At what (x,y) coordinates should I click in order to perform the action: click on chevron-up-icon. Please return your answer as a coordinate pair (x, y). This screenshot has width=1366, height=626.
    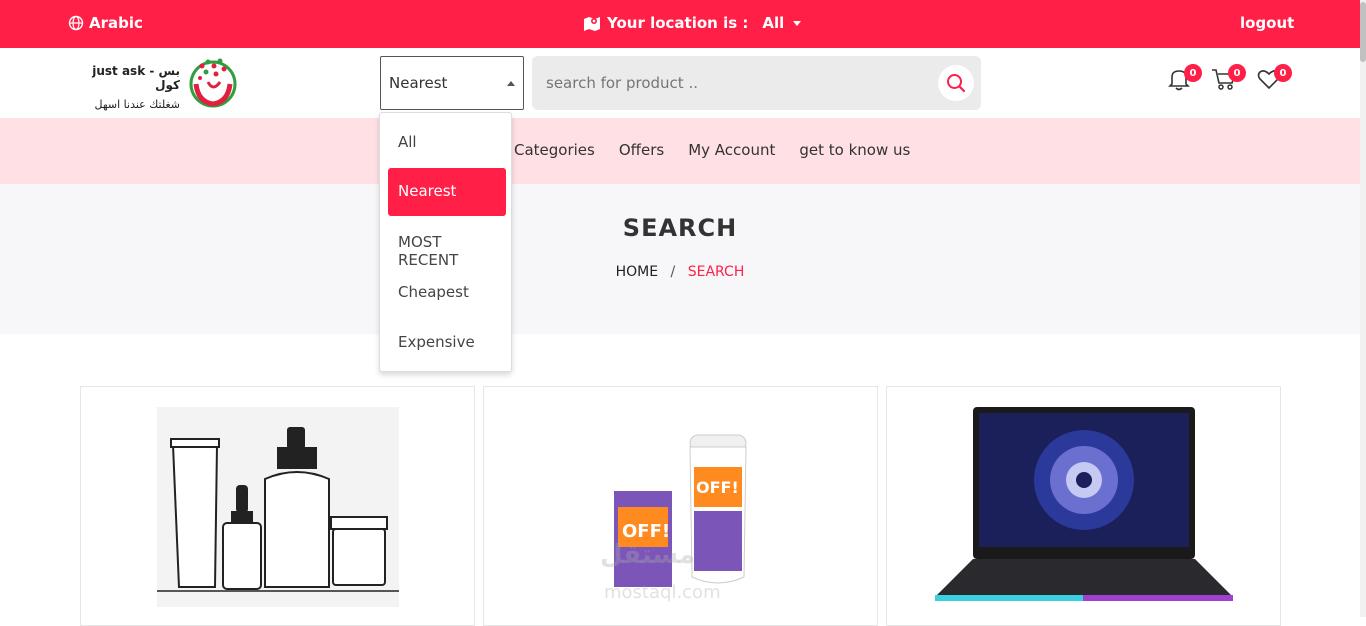
    Looking at the image, I should click on (511, 83).